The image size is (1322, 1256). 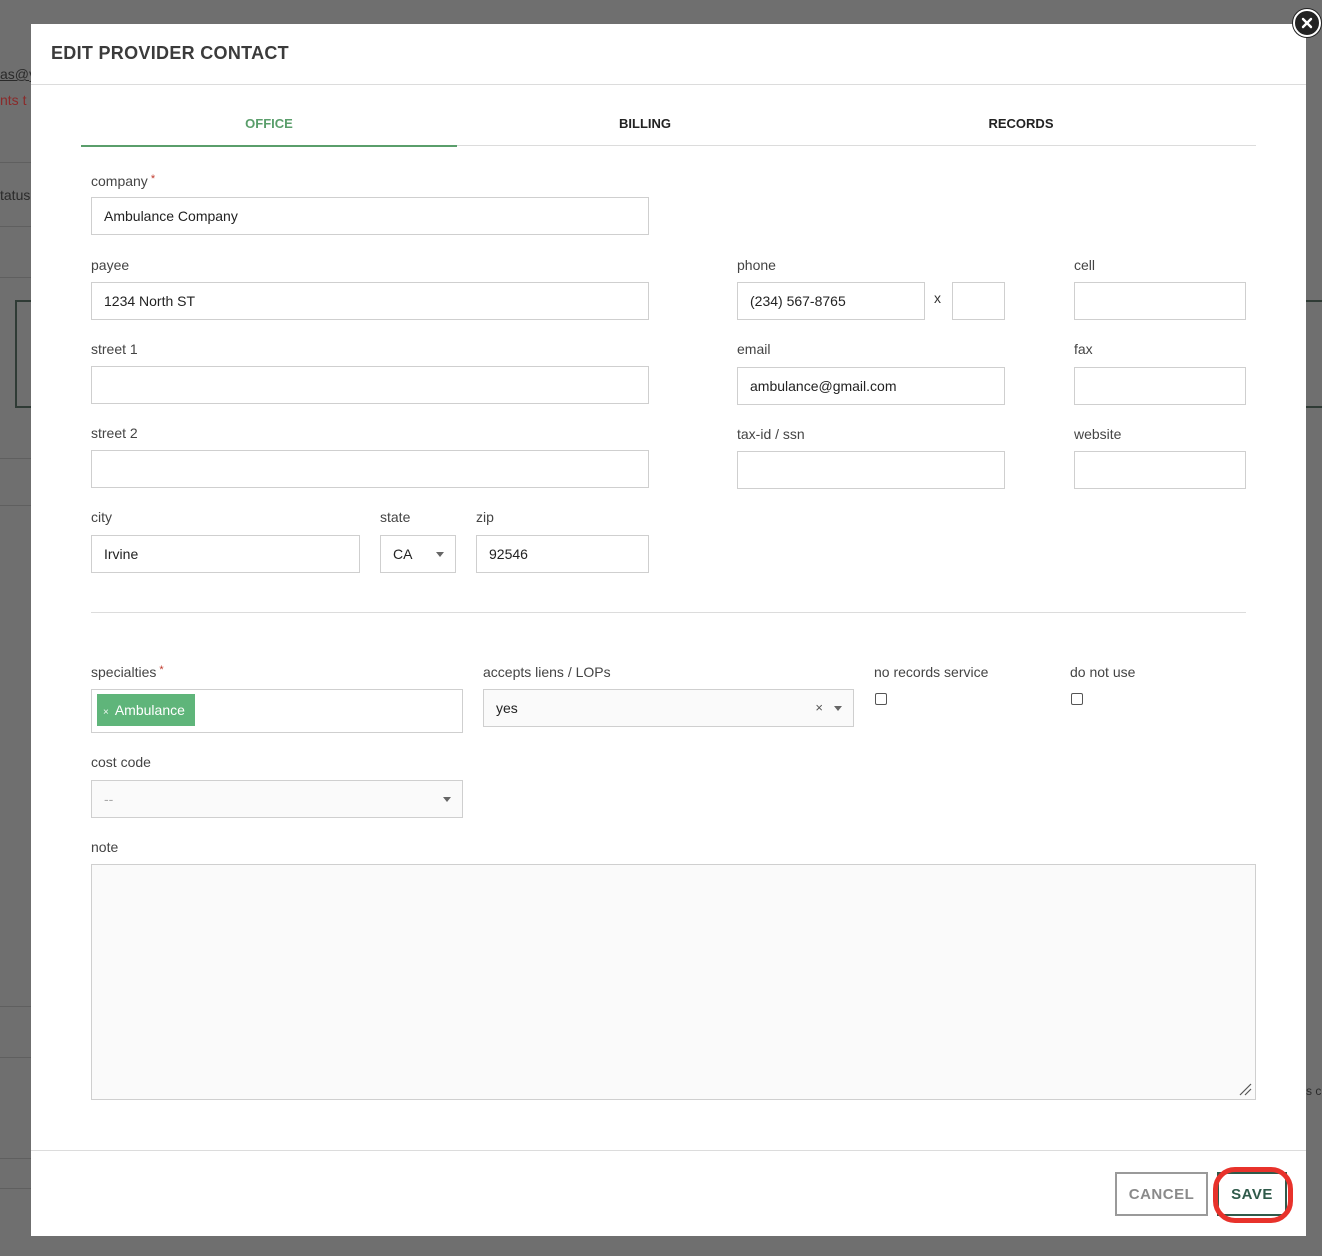 What do you see at coordinates (370, 385) in the screenshot?
I see `street1-input` at bounding box center [370, 385].